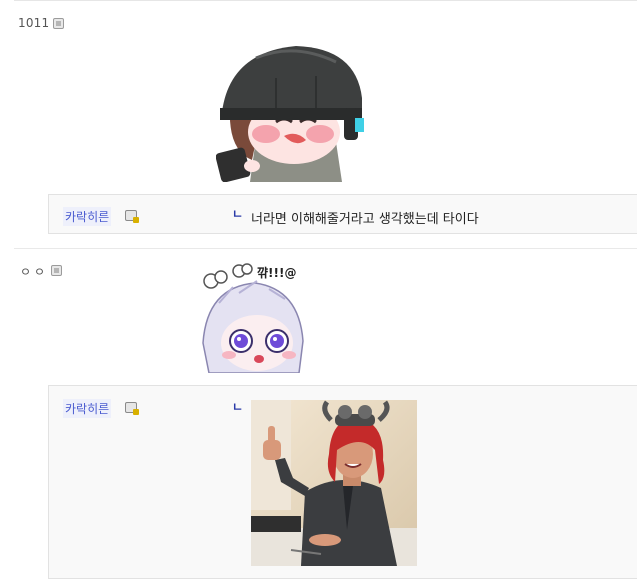 This screenshot has height=583, width=637. Describe the element at coordinates (33, 23) in the screenshot. I see `comment-nickname: 1011` at that location.